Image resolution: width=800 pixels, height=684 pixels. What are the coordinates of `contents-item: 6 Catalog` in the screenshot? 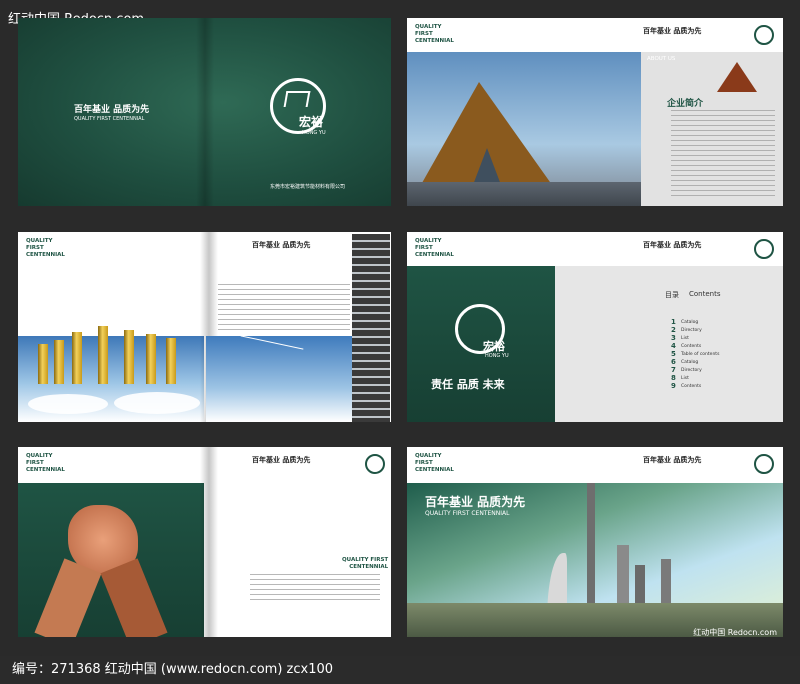 It's located at (695, 362).